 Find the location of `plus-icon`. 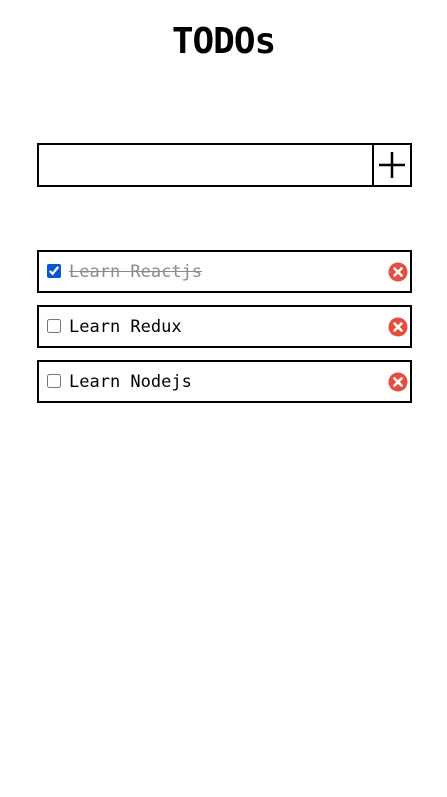

plus-icon is located at coordinates (392, 165).